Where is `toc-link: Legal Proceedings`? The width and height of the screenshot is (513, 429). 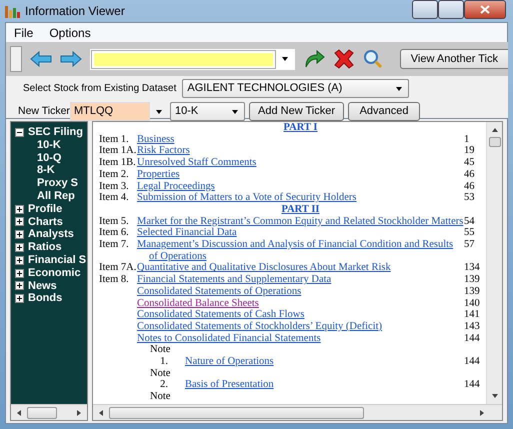
toc-link: Legal Proceedings is located at coordinates (176, 186).